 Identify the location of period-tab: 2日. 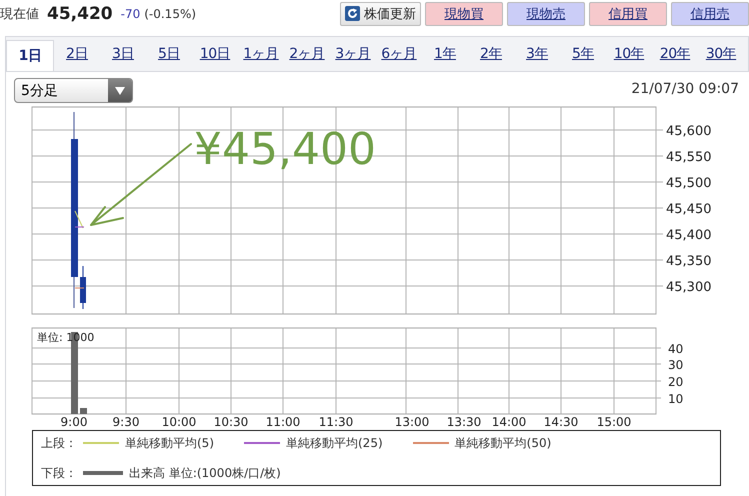
(77, 54).